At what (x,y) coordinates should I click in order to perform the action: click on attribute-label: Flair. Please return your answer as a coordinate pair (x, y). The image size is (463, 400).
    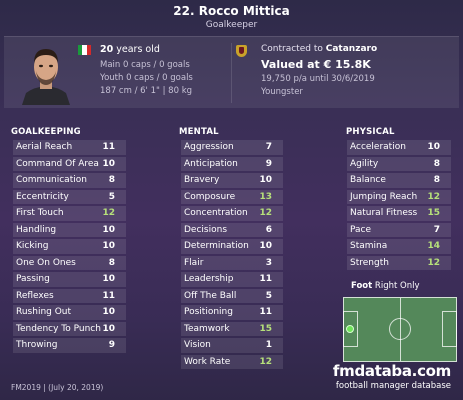
    Looking at the image, I should click on (194, 262).